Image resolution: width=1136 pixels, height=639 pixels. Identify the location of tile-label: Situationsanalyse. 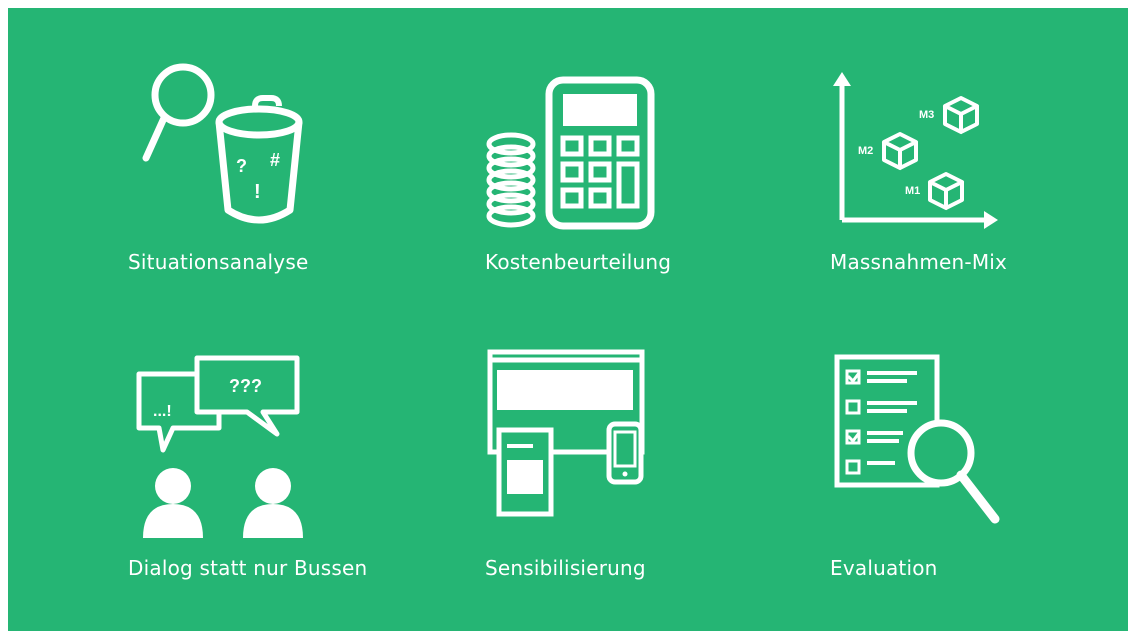
(218, 262).